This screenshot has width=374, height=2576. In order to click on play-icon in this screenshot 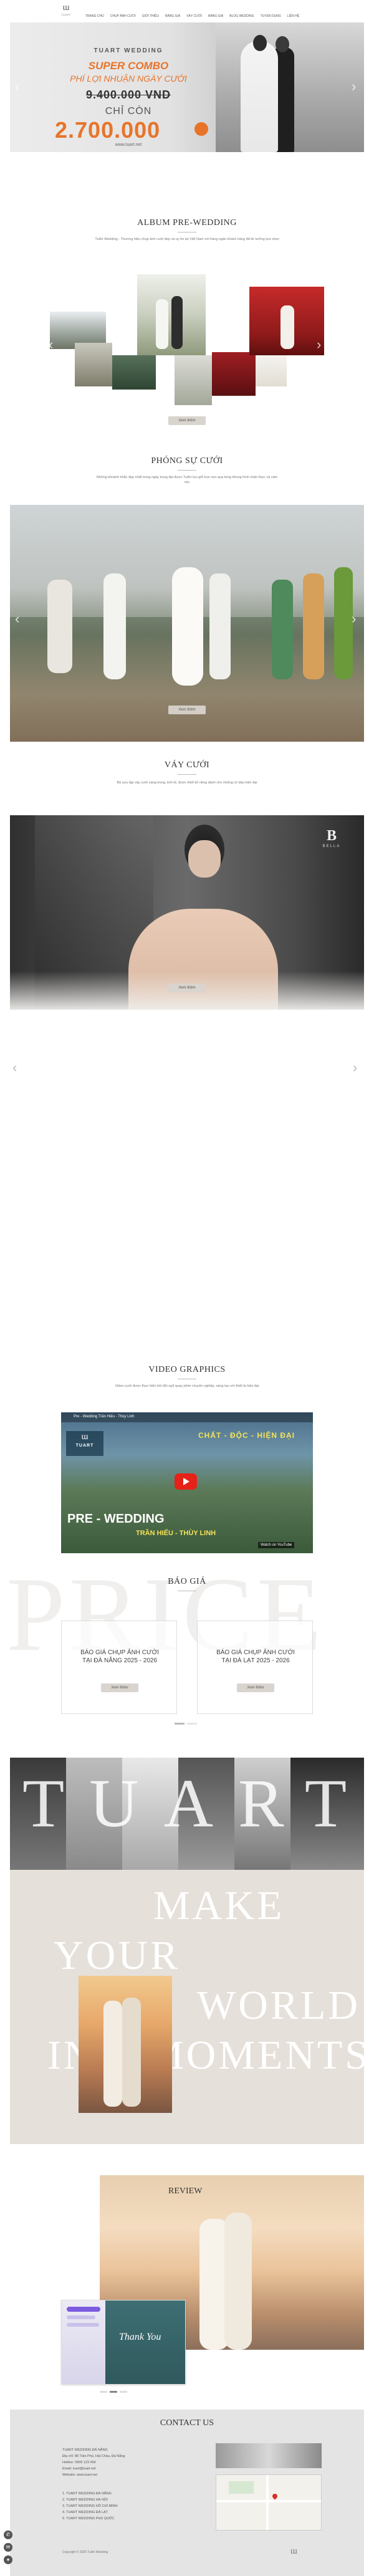, I will do `click(186, 1482)`.